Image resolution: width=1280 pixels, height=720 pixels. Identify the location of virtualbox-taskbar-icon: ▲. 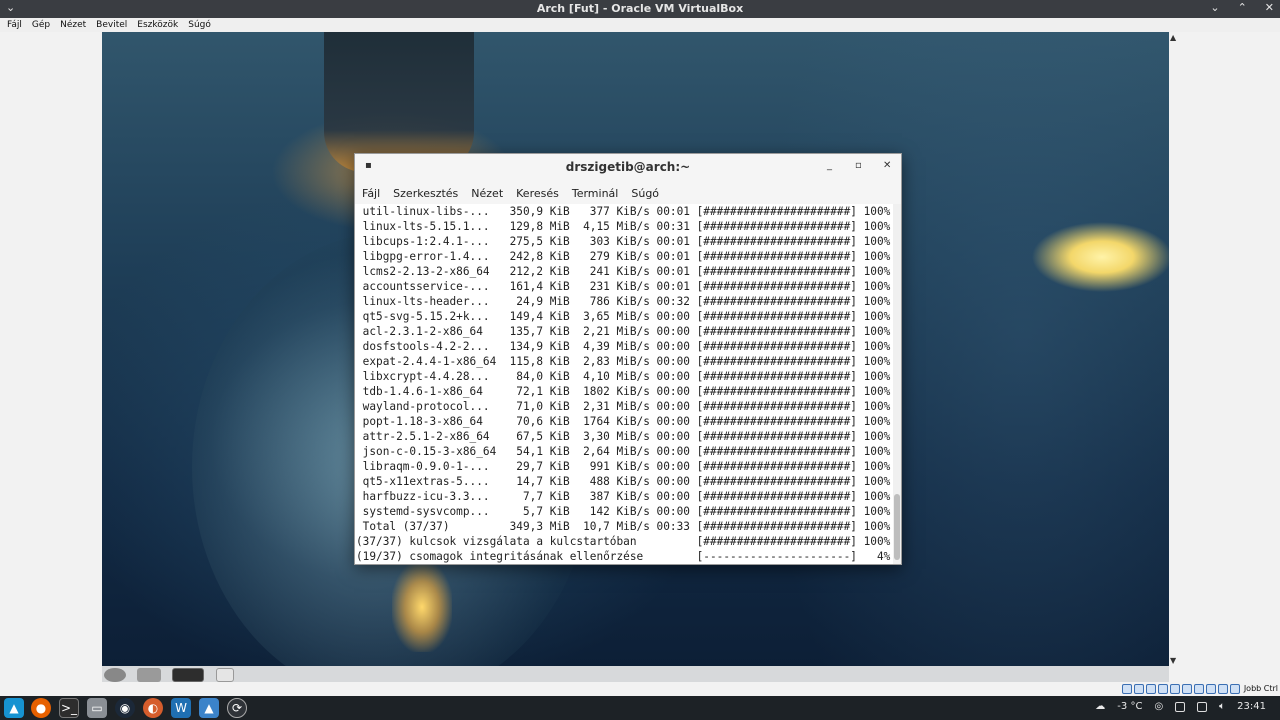
(209, 708).